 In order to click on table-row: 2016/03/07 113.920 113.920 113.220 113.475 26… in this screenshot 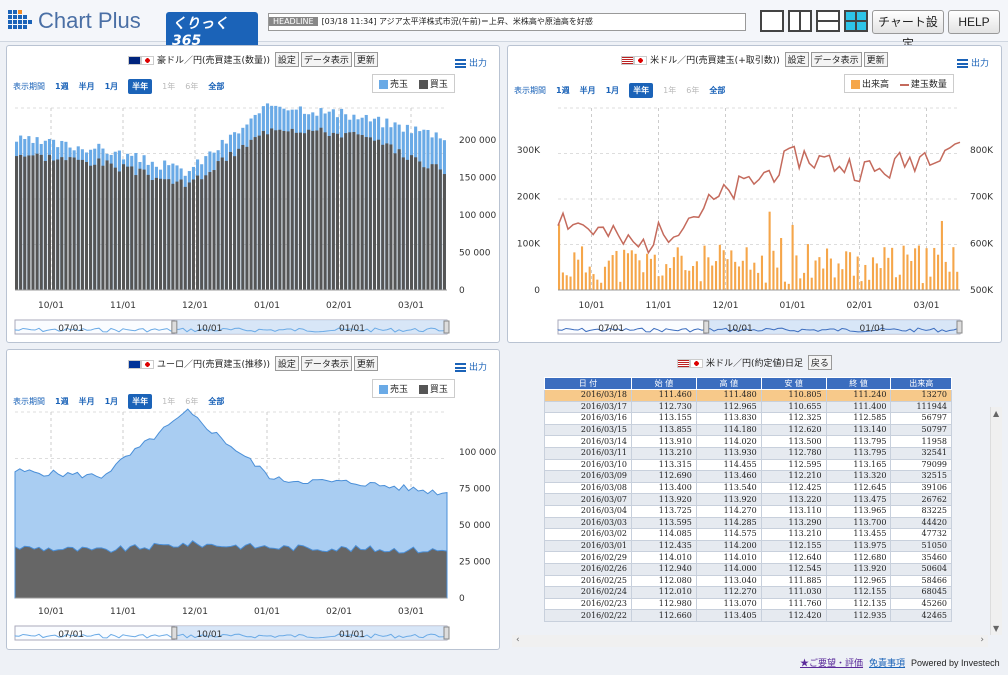, I will do `click(748, 499)`.